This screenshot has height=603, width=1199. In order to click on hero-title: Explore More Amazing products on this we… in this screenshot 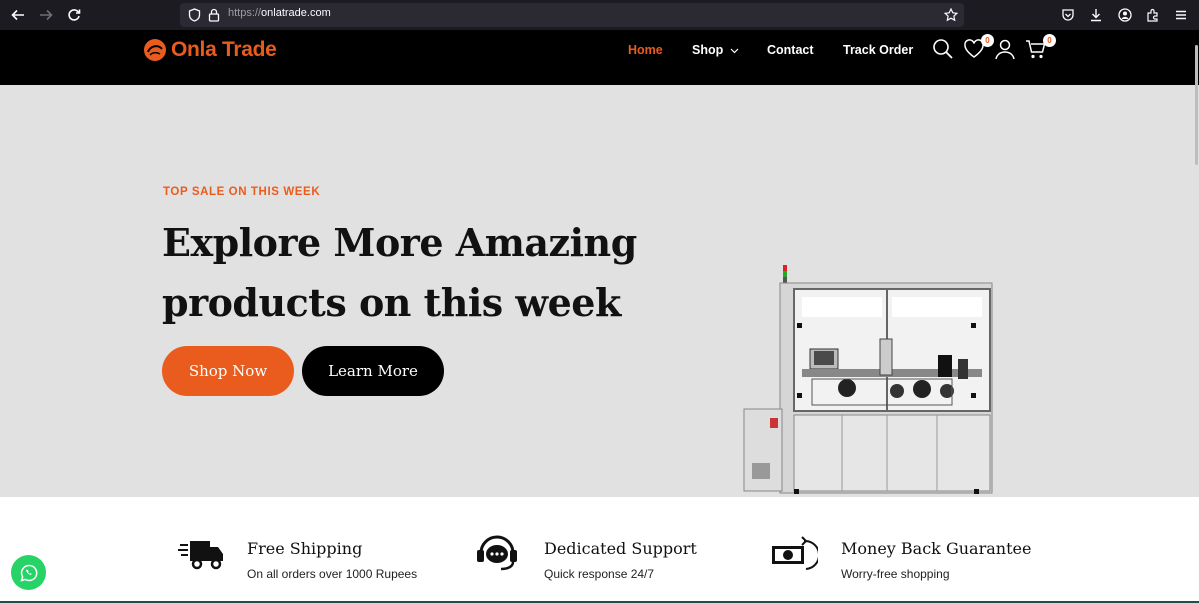, I will do `click(422, 273)`.